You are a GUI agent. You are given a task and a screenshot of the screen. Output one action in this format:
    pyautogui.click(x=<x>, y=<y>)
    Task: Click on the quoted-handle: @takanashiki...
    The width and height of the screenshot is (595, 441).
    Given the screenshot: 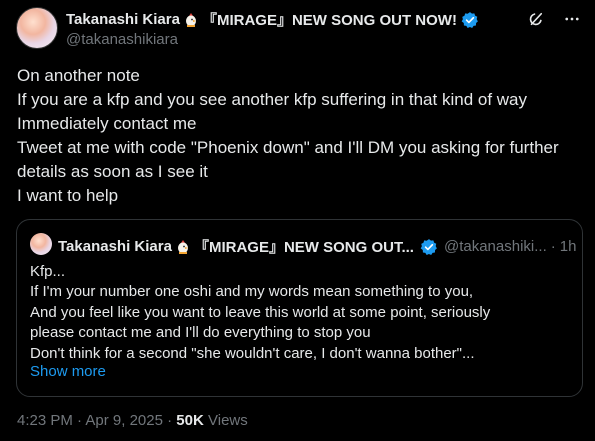 What is the action you would take?
    pyautogui.click(x=495, y=246)
    